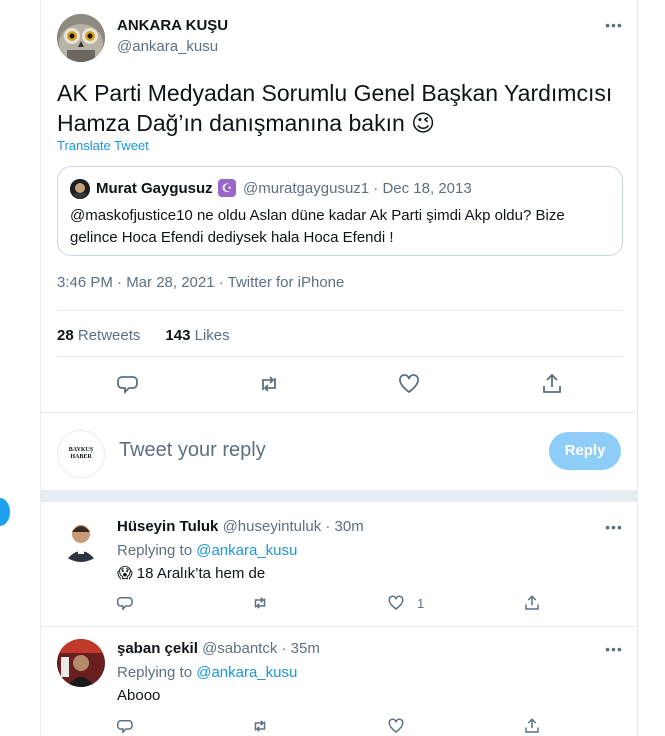 This screenshot has height=736, width=665. What do you see at coordinates (154, 188) in the screenshot?
I see `quoted-author-name: Murat Gaygusuz` at bounding box center [154, 188].